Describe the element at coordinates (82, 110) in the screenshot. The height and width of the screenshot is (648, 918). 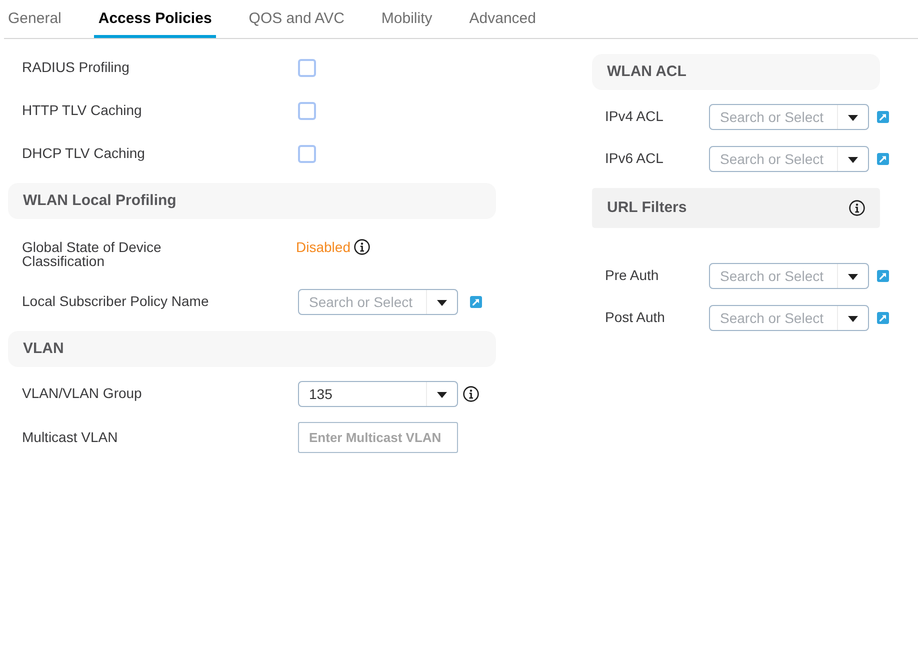
I see `field-label: HTTP TLV Caching` at that location.